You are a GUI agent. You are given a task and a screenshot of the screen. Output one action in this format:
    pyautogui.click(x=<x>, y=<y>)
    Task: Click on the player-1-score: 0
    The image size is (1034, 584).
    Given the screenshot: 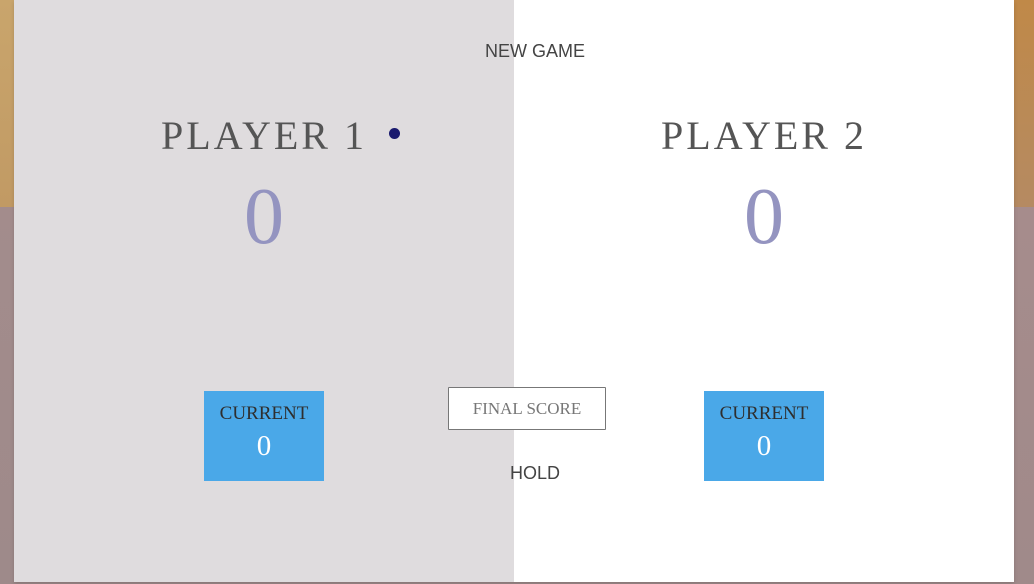 What is the action you would take?
    pyautogui.click(x=264, y=217)
    